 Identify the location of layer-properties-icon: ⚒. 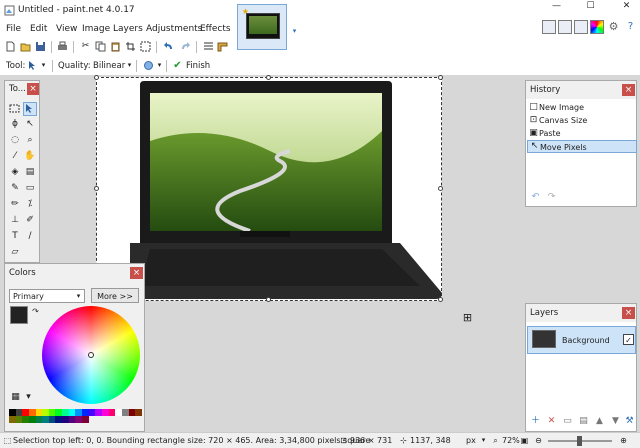
(629, 421).